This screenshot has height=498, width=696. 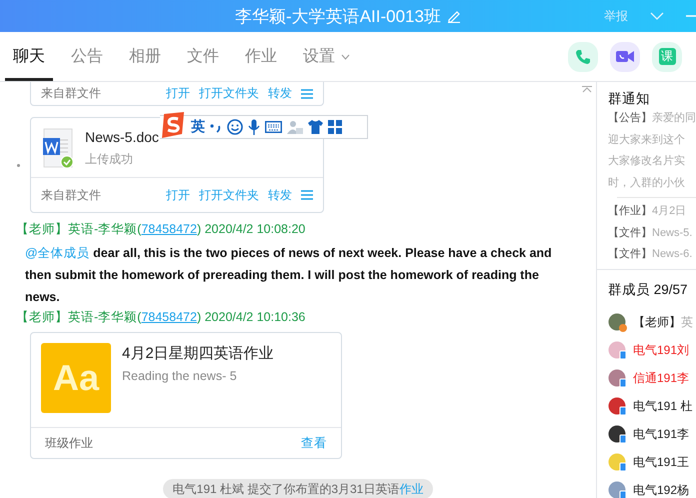 I want to click on tab: 相册, so click(x=145, y=56).